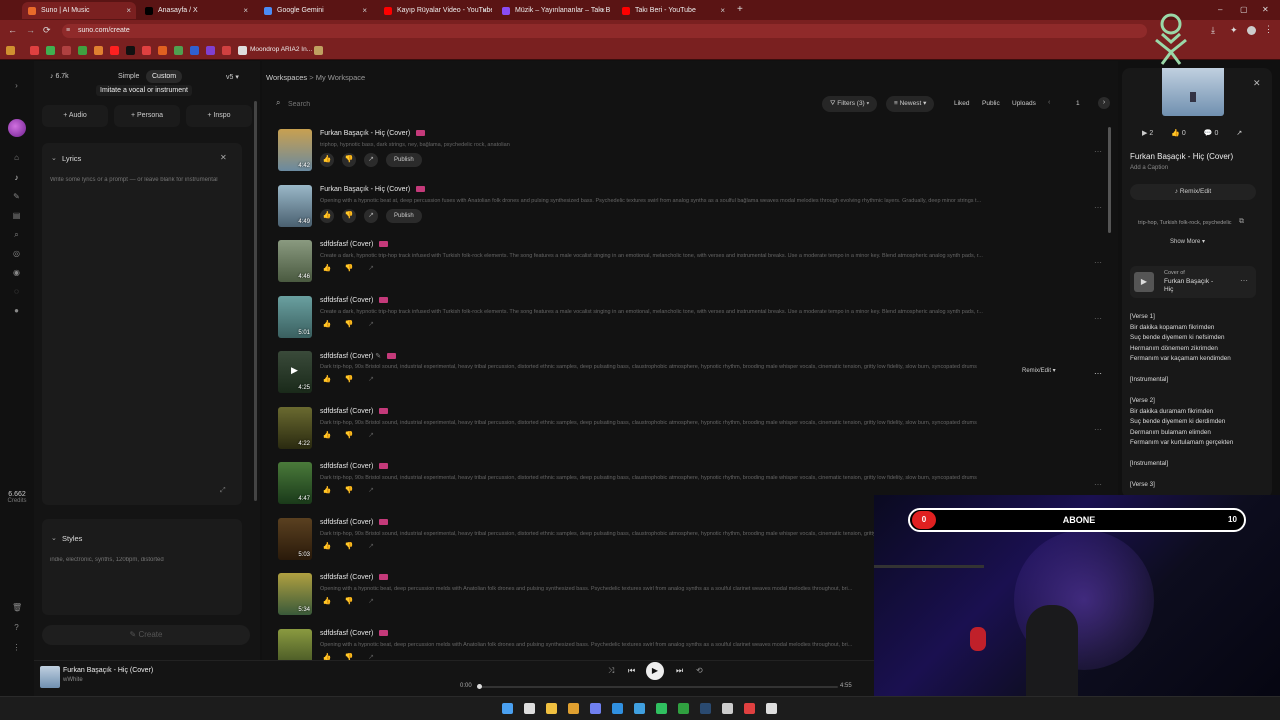 Image resolution: width=1280 pixels, height=720 pixels. Describe the element at coordinates (365, 133) in the screenshot. I see `song-title: Furkan Başaçık - Hiç (Cover)` at that location.